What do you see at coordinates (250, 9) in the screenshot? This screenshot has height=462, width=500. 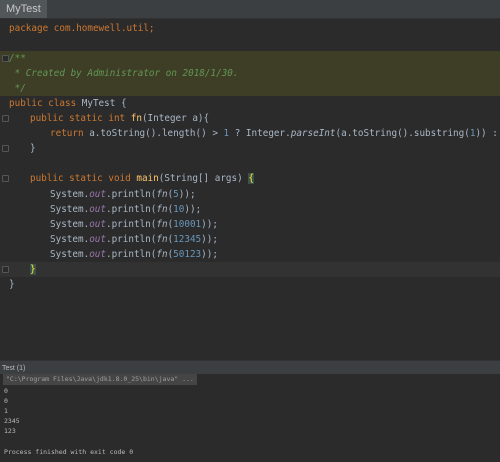 I see `editor-tab-bar: MyTest` at bounding box center [250, 9].